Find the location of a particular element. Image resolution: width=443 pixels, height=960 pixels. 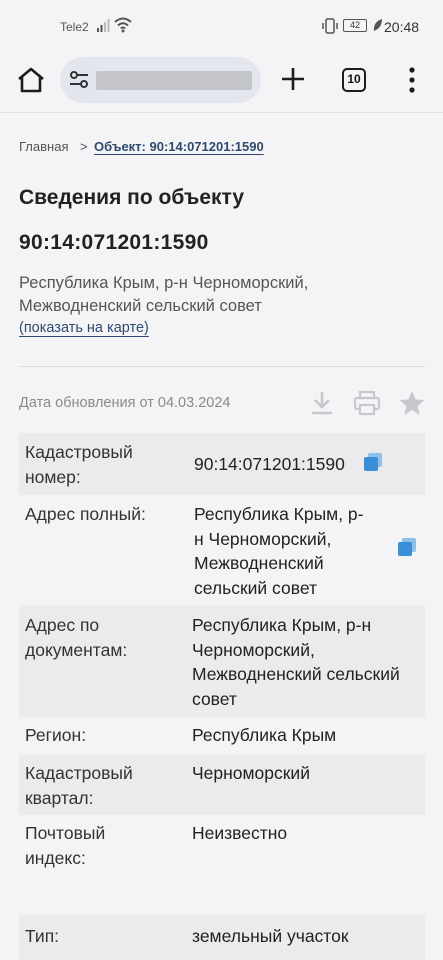

info-row-postal-code: Почтовый индекс: Неизвестно is located at coordinates (222, 865).